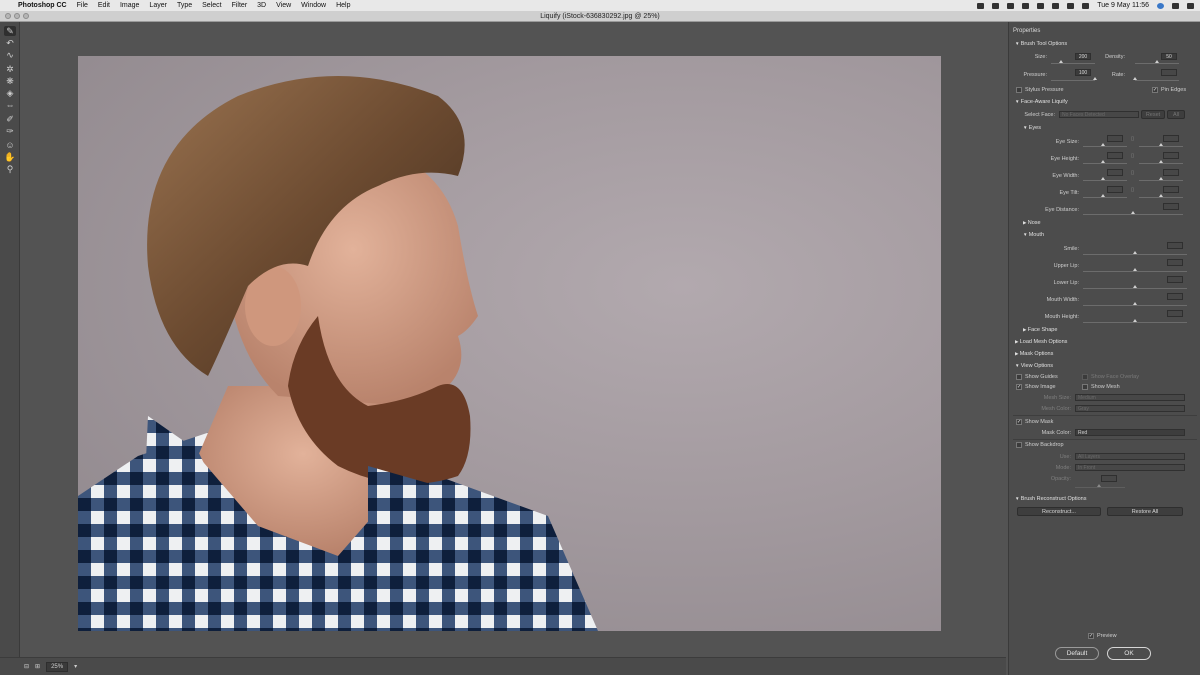 This screenshot has width=1200, height=675. I want to click on section-eyes: Eyes, so click(1032, 128).